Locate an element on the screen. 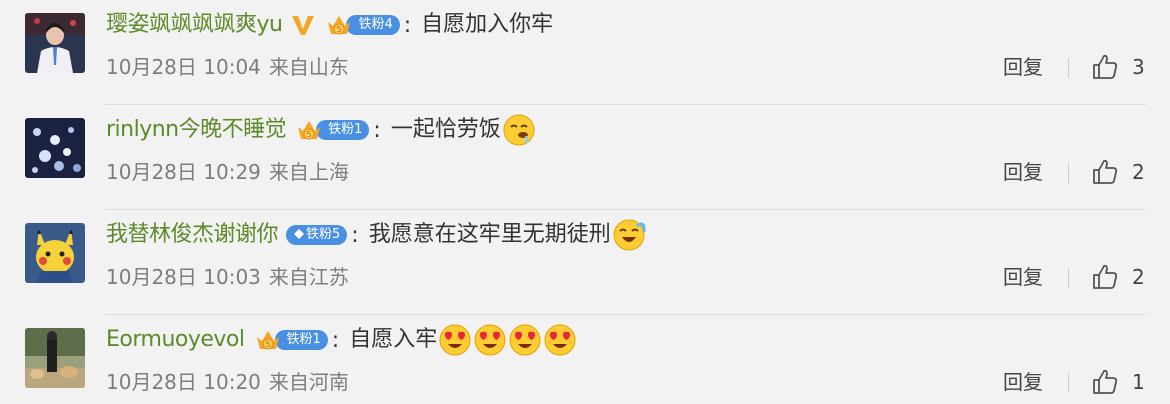 The height and width of the screenshot is (404, 1170). comment-date: 10月28日 10:20 is located at coordinates (183, 382).